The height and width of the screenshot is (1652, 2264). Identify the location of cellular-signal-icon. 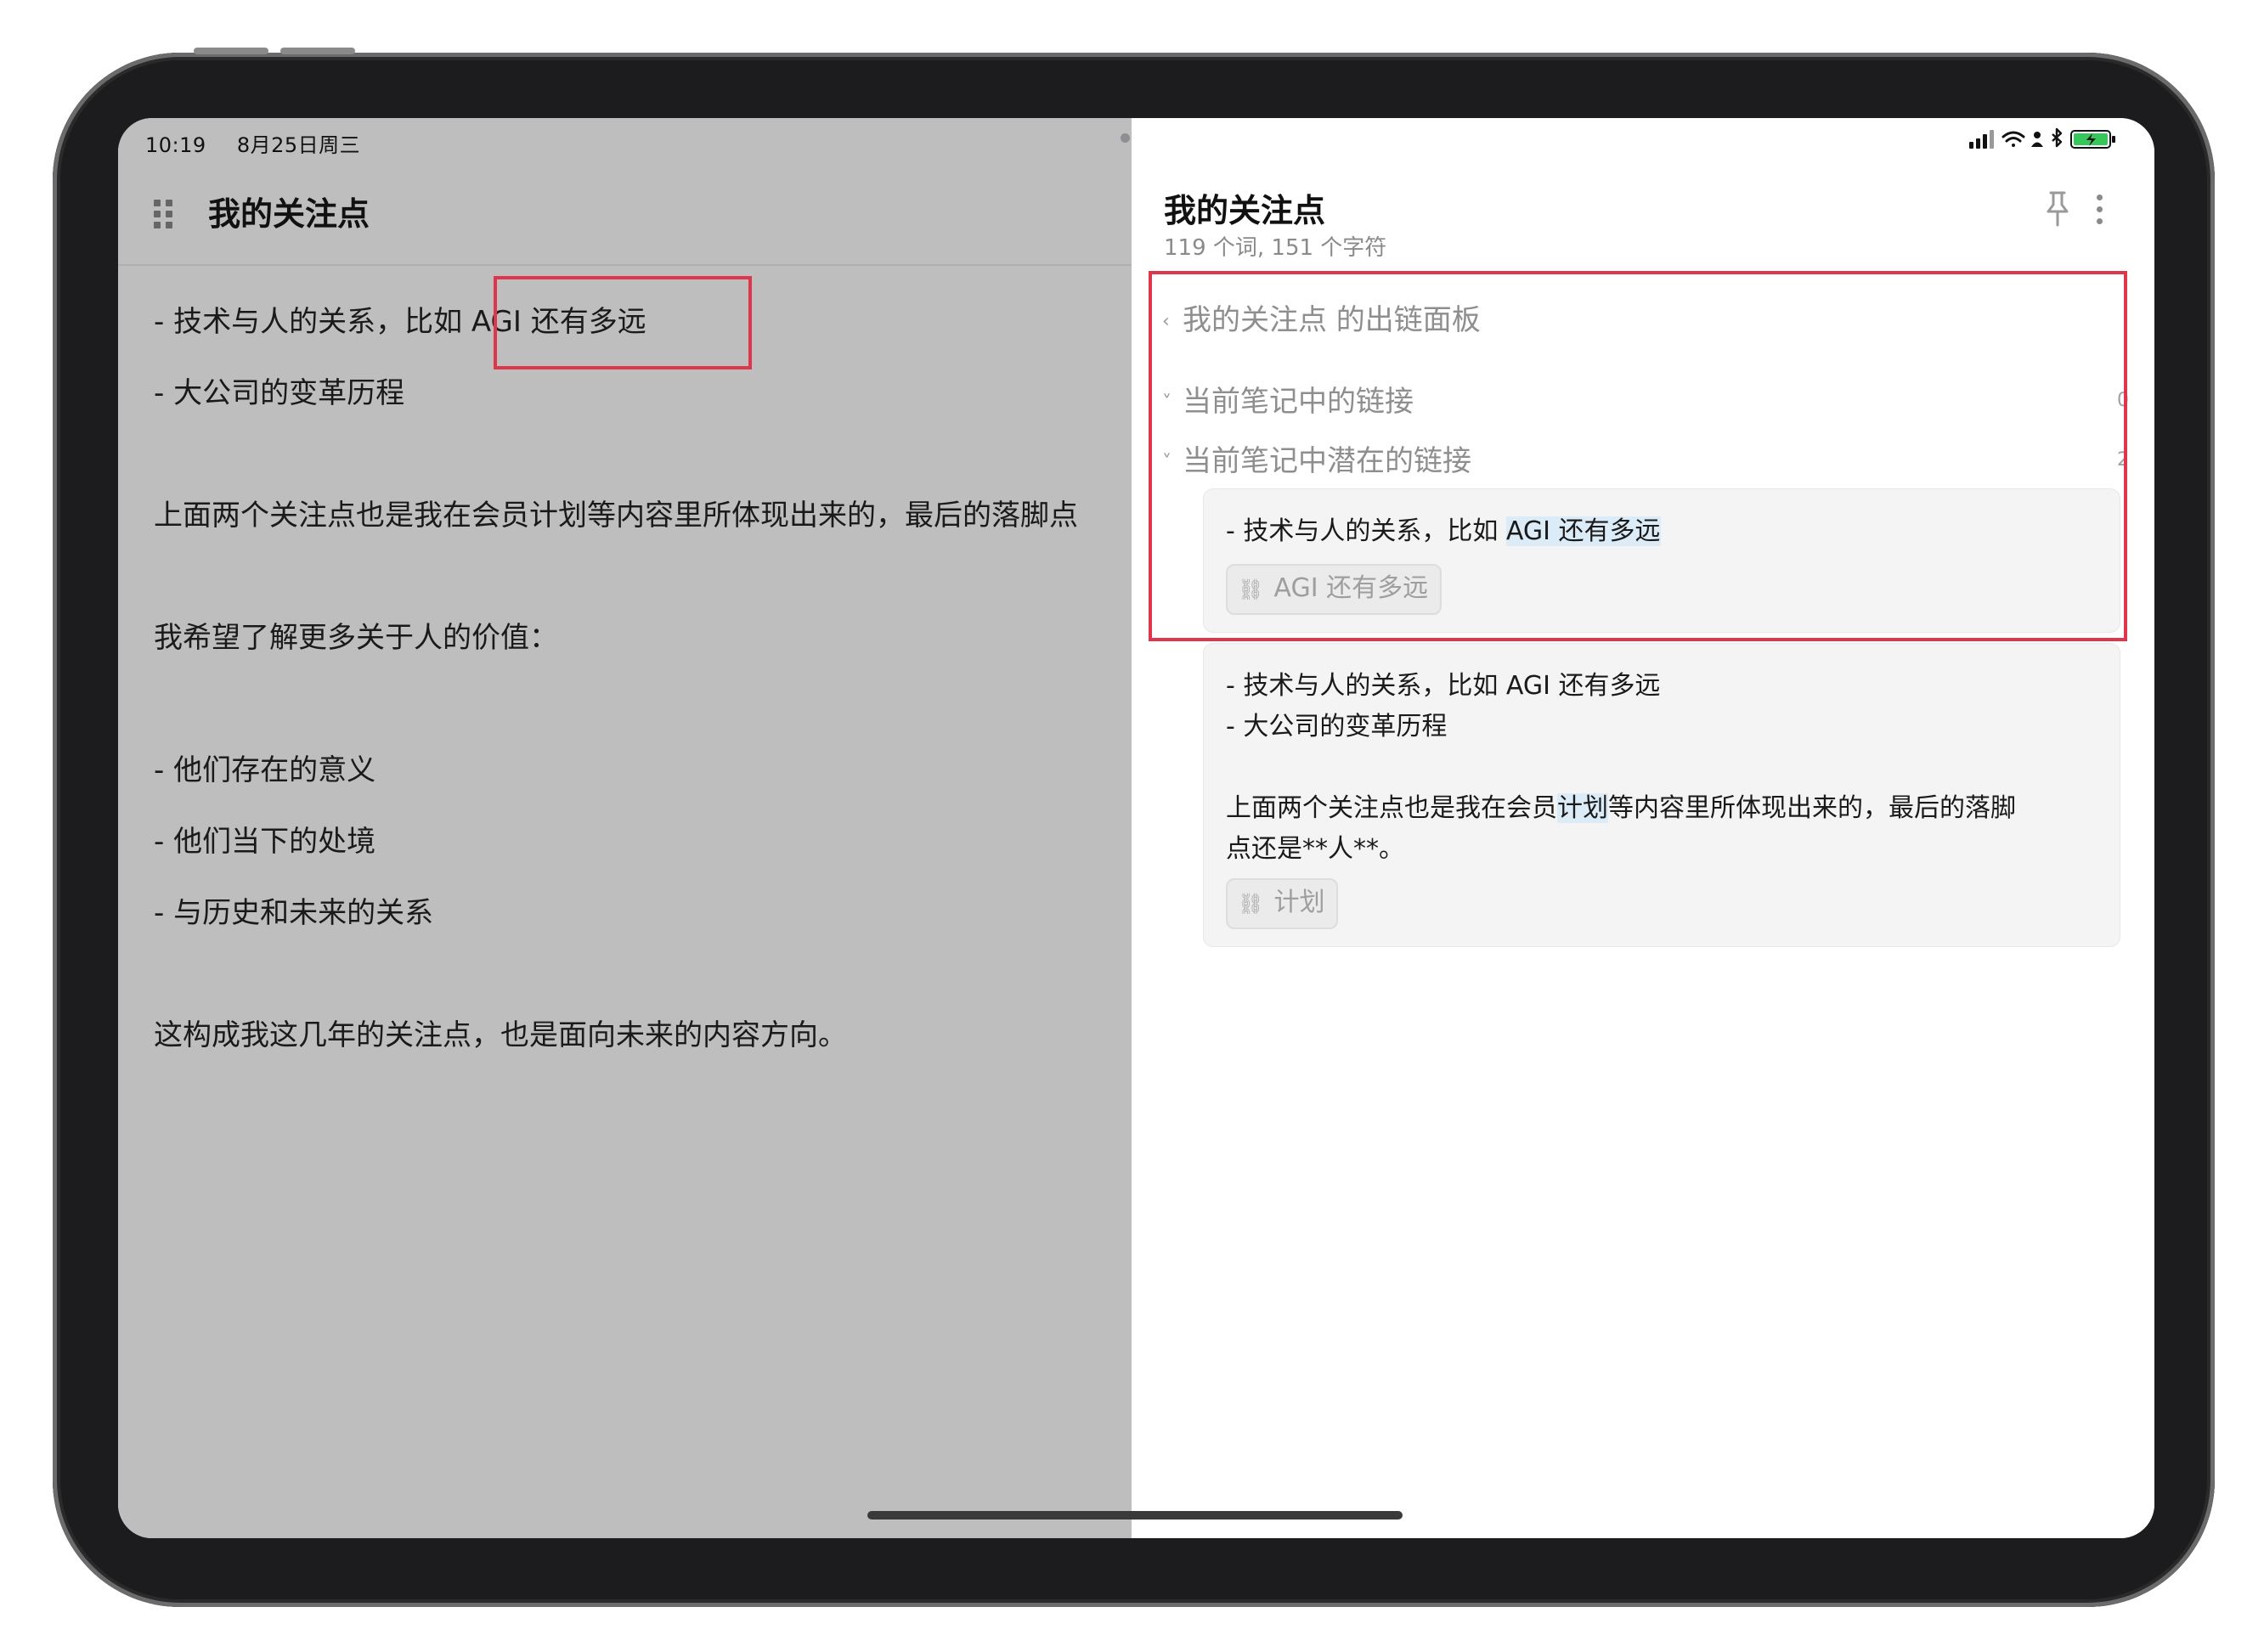
(1981, 139).